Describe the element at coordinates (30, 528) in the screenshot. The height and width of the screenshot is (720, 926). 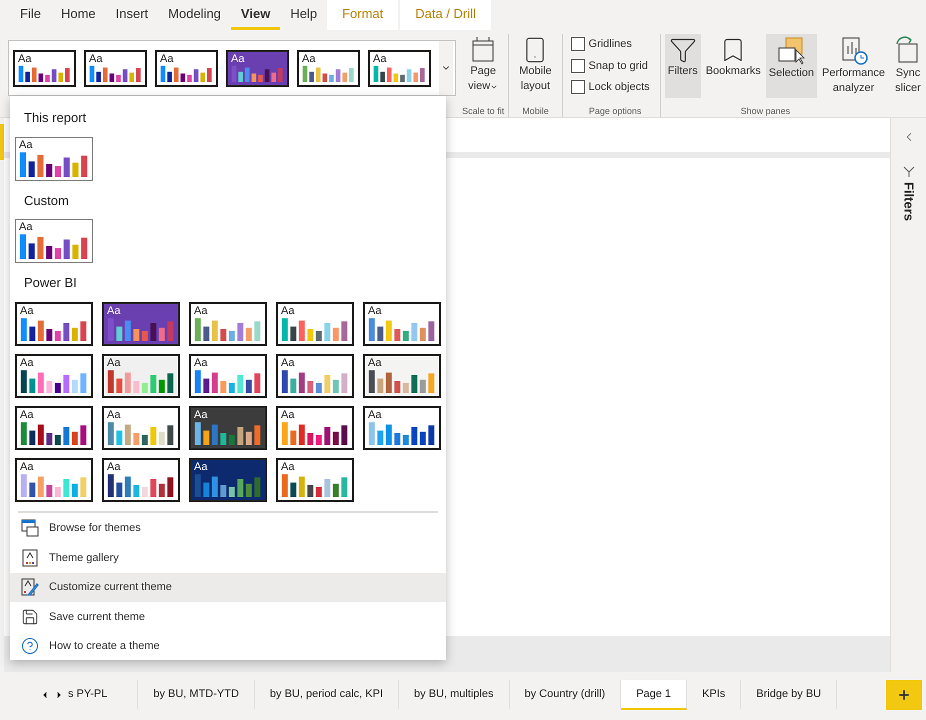
I see `window-icon` at that location.